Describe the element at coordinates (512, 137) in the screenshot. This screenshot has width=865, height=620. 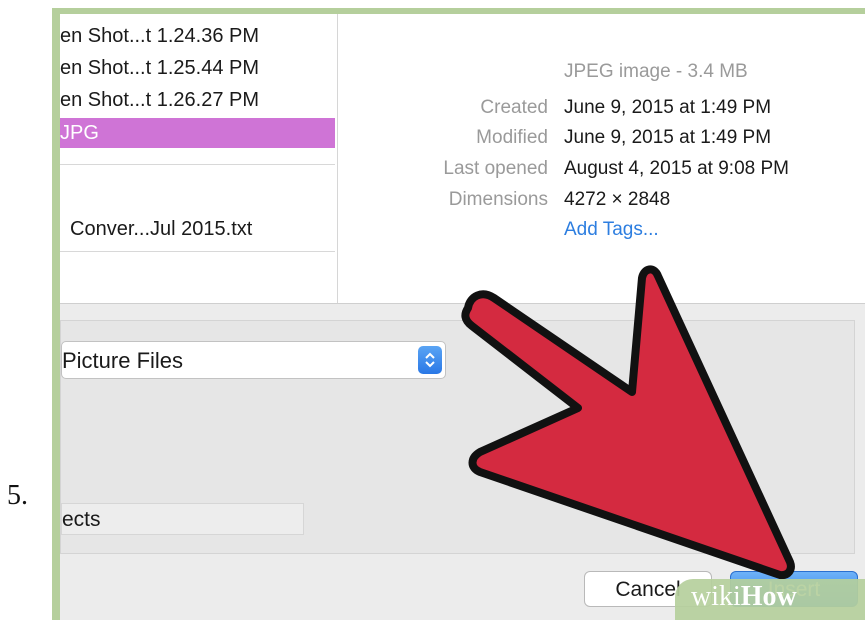
I see `info-label: Modified` at that location.